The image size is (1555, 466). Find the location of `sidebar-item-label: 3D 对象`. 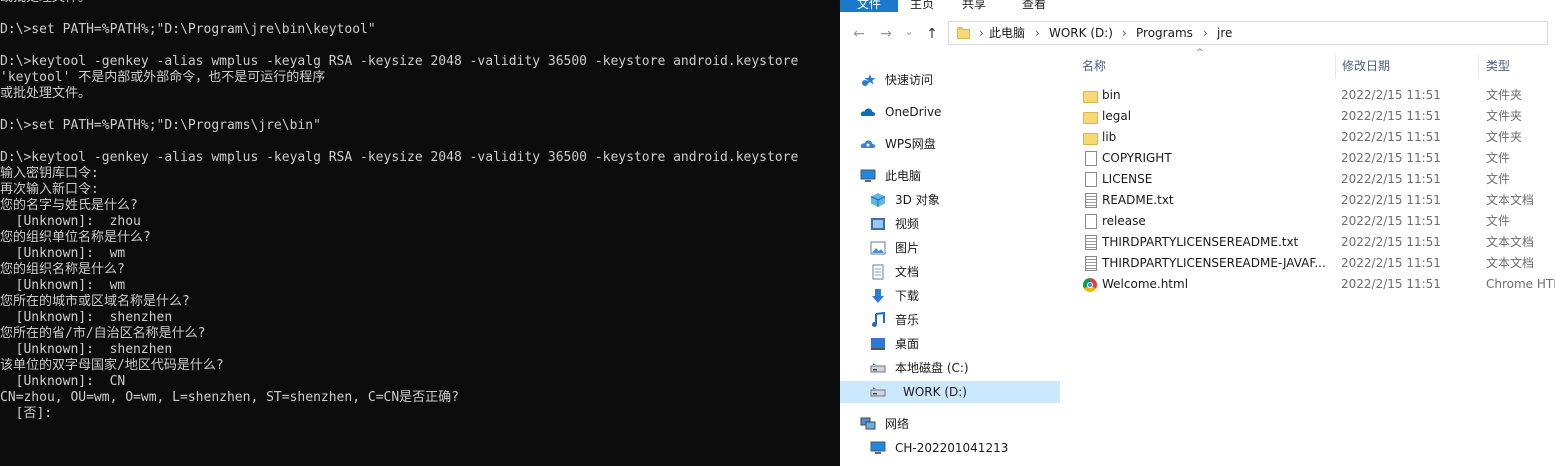

sidebar-item-label: 3D 对象 is located at coordinates (917, 200).